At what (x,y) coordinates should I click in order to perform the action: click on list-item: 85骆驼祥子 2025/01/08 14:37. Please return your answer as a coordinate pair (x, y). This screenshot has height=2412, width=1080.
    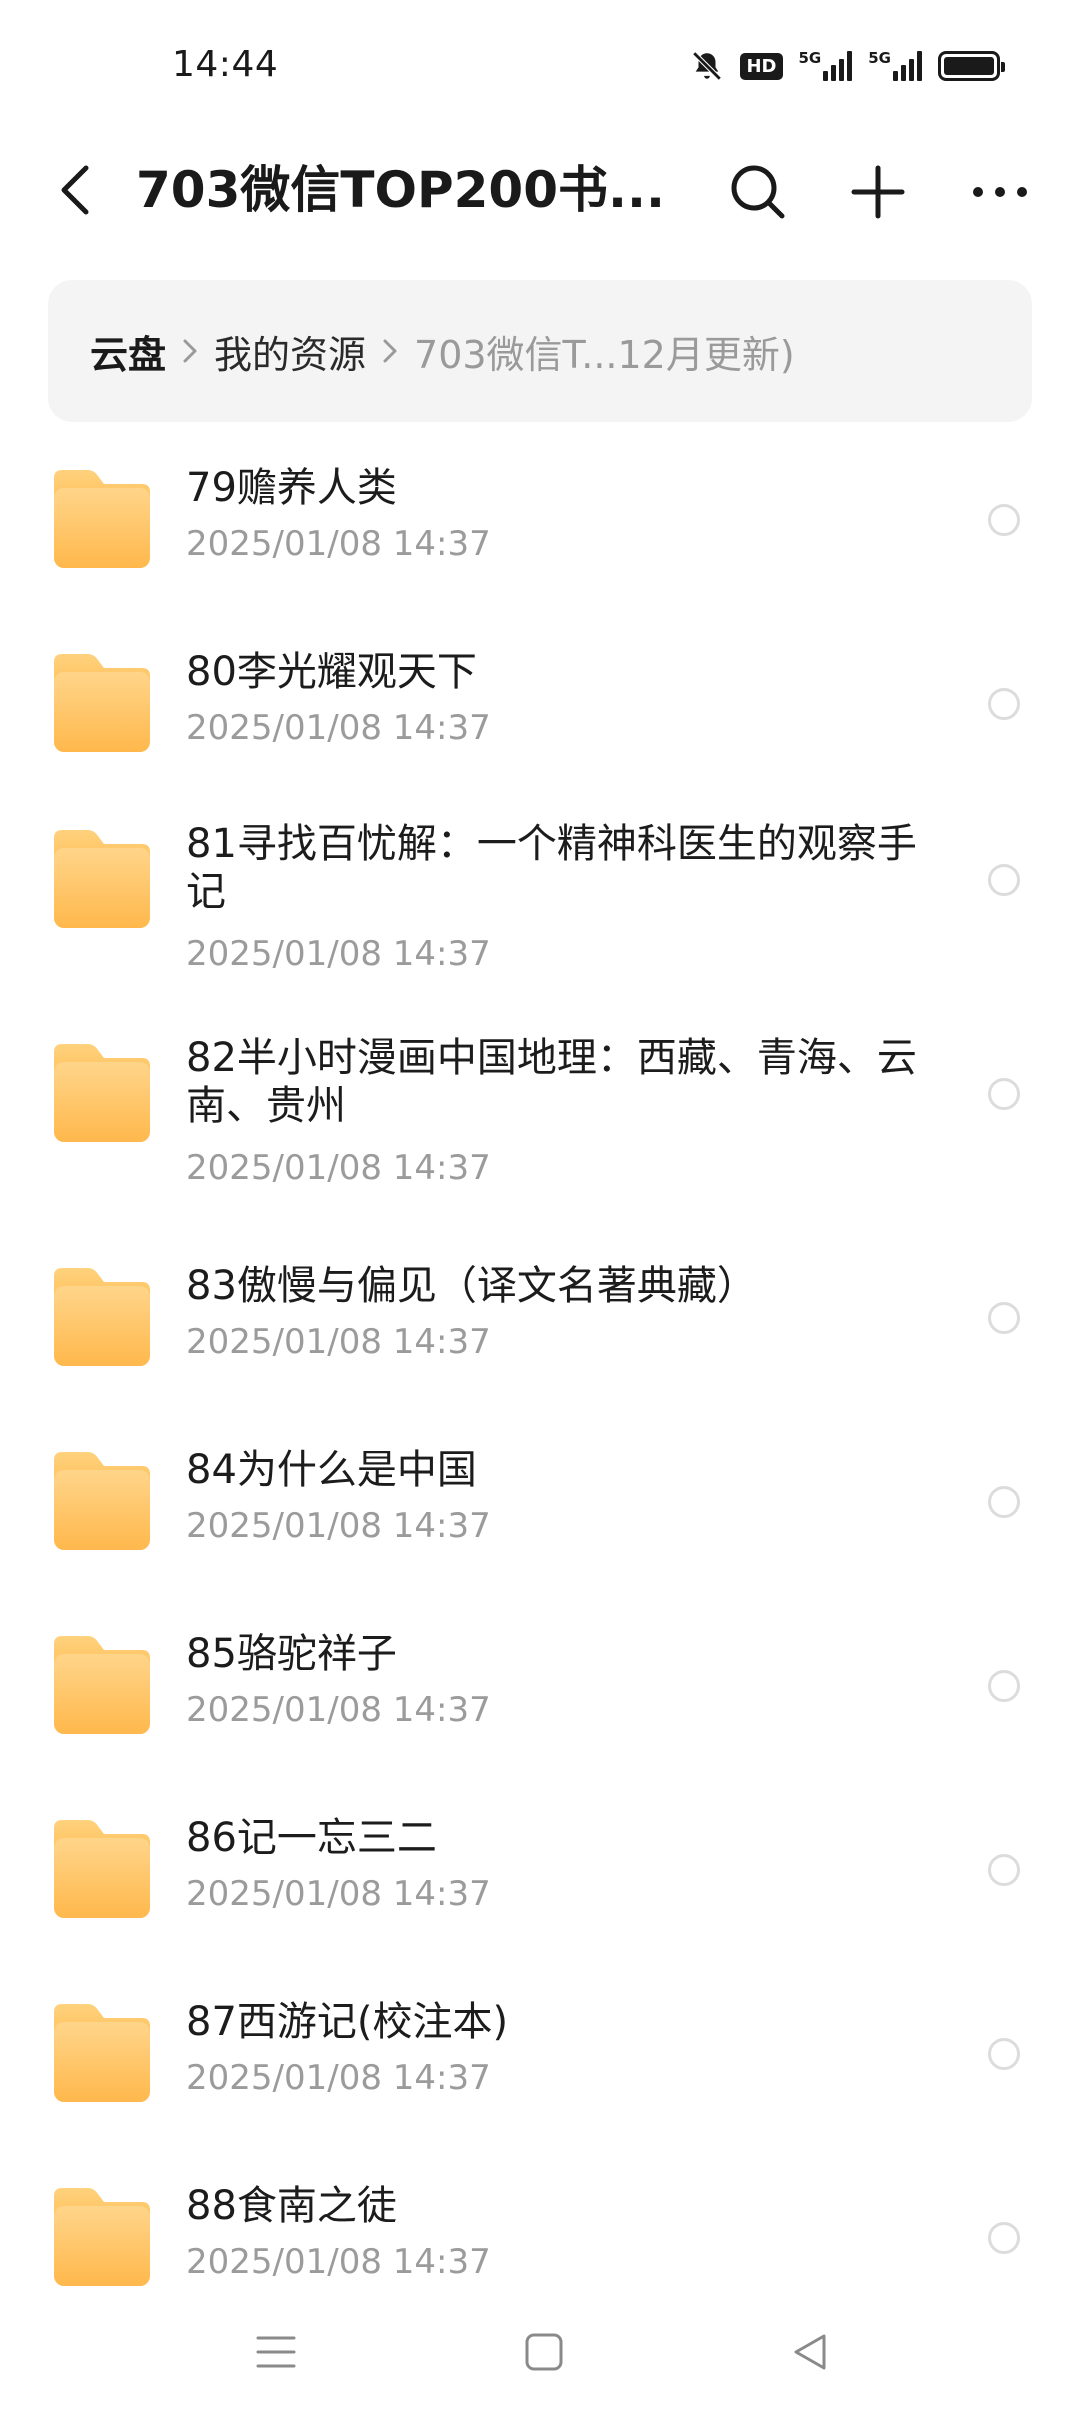
    Looking at the image, I should click on (540, 1686).